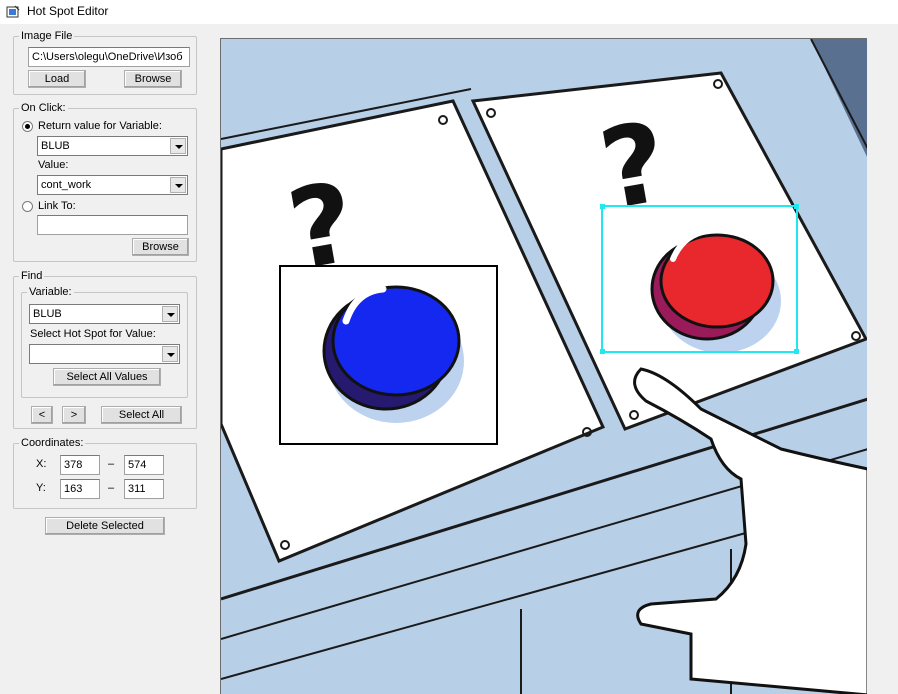 The width and height of the screenshot is (898, 694). I want to click on find-legend: Find, so click(32, 276).